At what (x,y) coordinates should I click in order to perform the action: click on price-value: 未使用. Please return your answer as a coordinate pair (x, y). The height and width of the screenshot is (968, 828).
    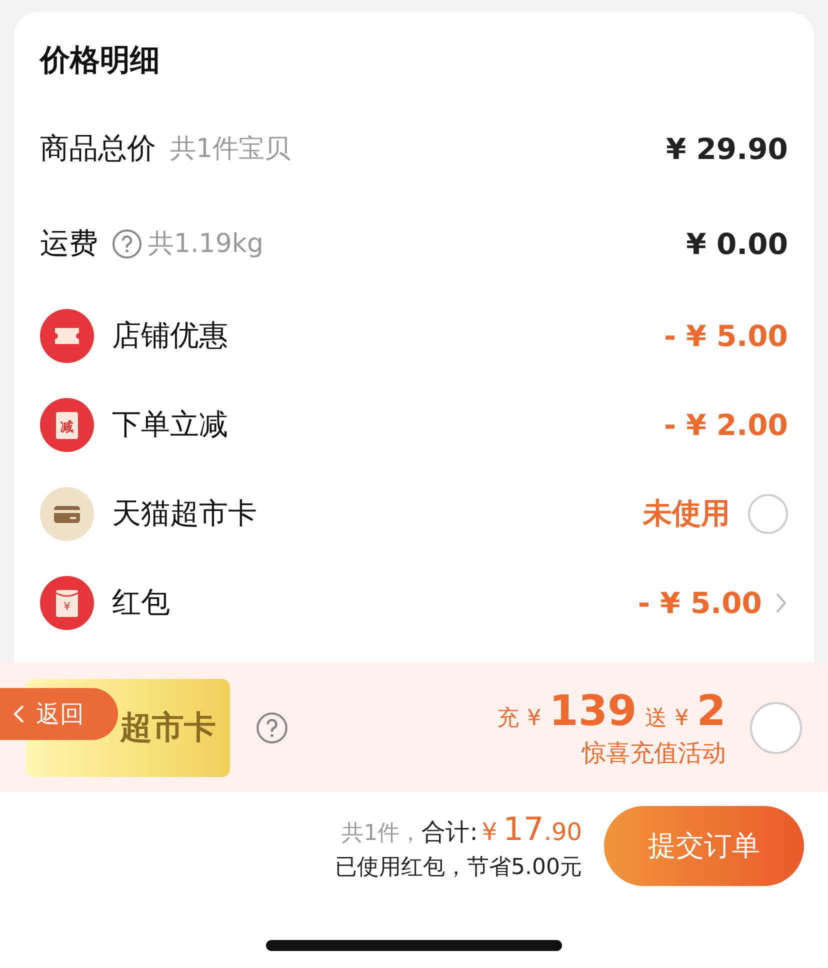
    Looking at the image, I should click on (686, 513).